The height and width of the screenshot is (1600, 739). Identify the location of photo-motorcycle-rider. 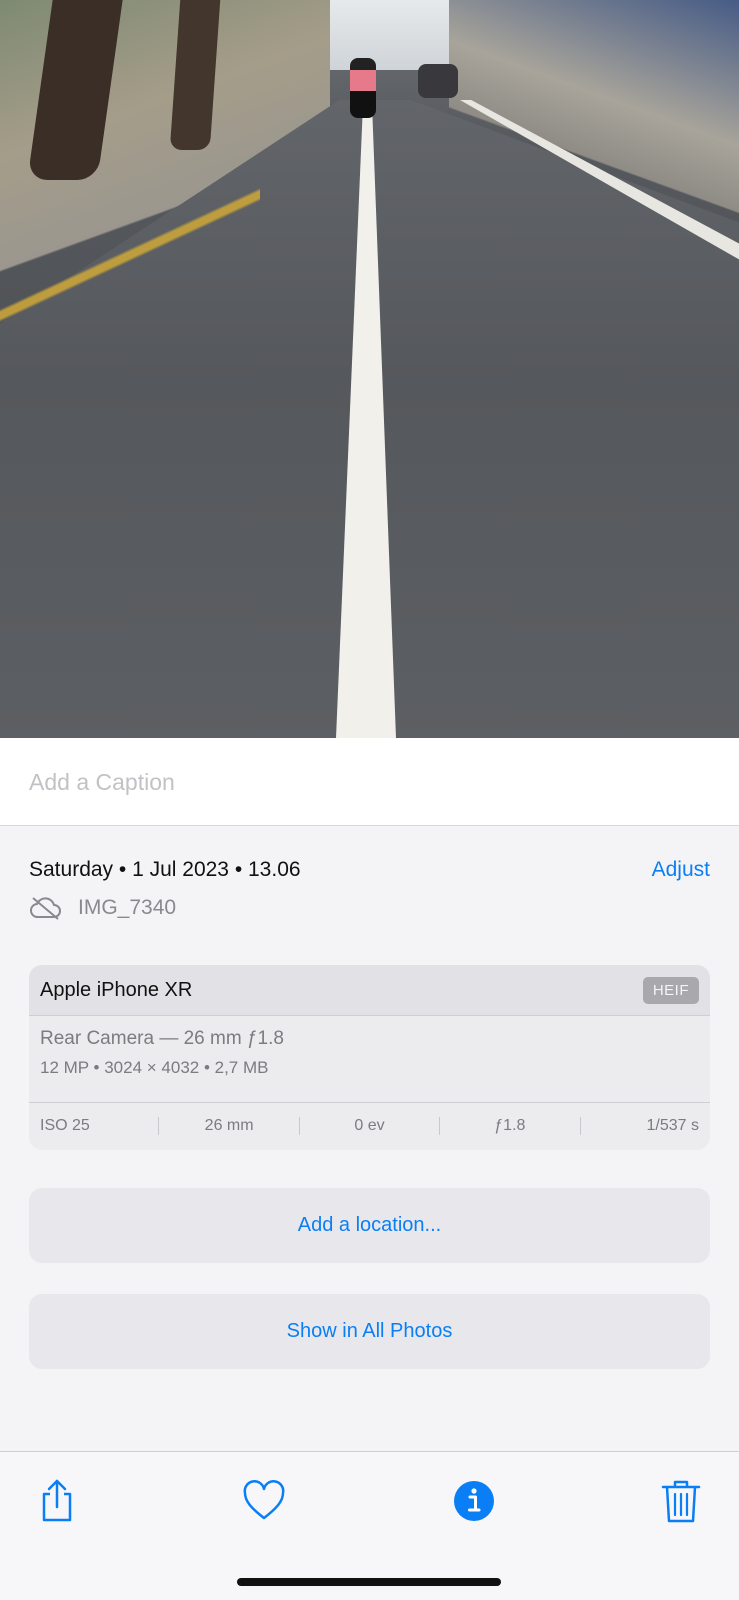
(363, 88).